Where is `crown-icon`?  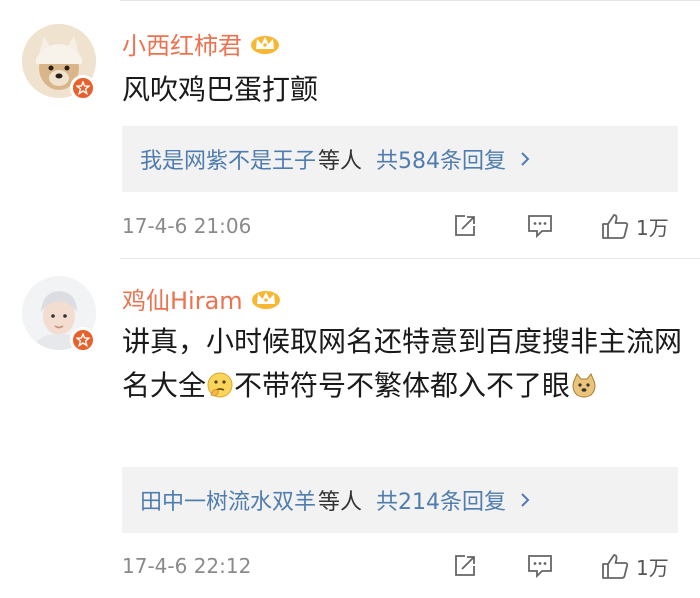 crown-icon is located at coordinates (266, 299).